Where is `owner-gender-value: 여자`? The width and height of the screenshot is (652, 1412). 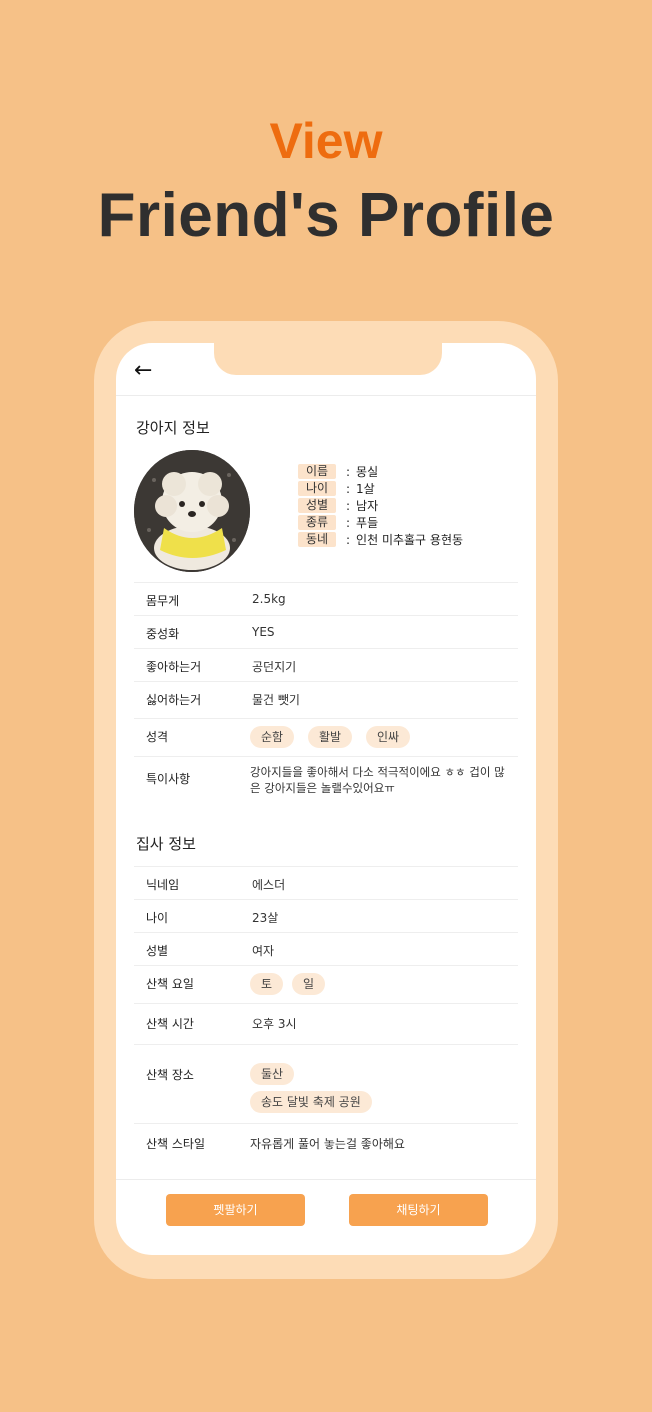
owner-gender-value: 여자 is located at coordinates (263, 951).